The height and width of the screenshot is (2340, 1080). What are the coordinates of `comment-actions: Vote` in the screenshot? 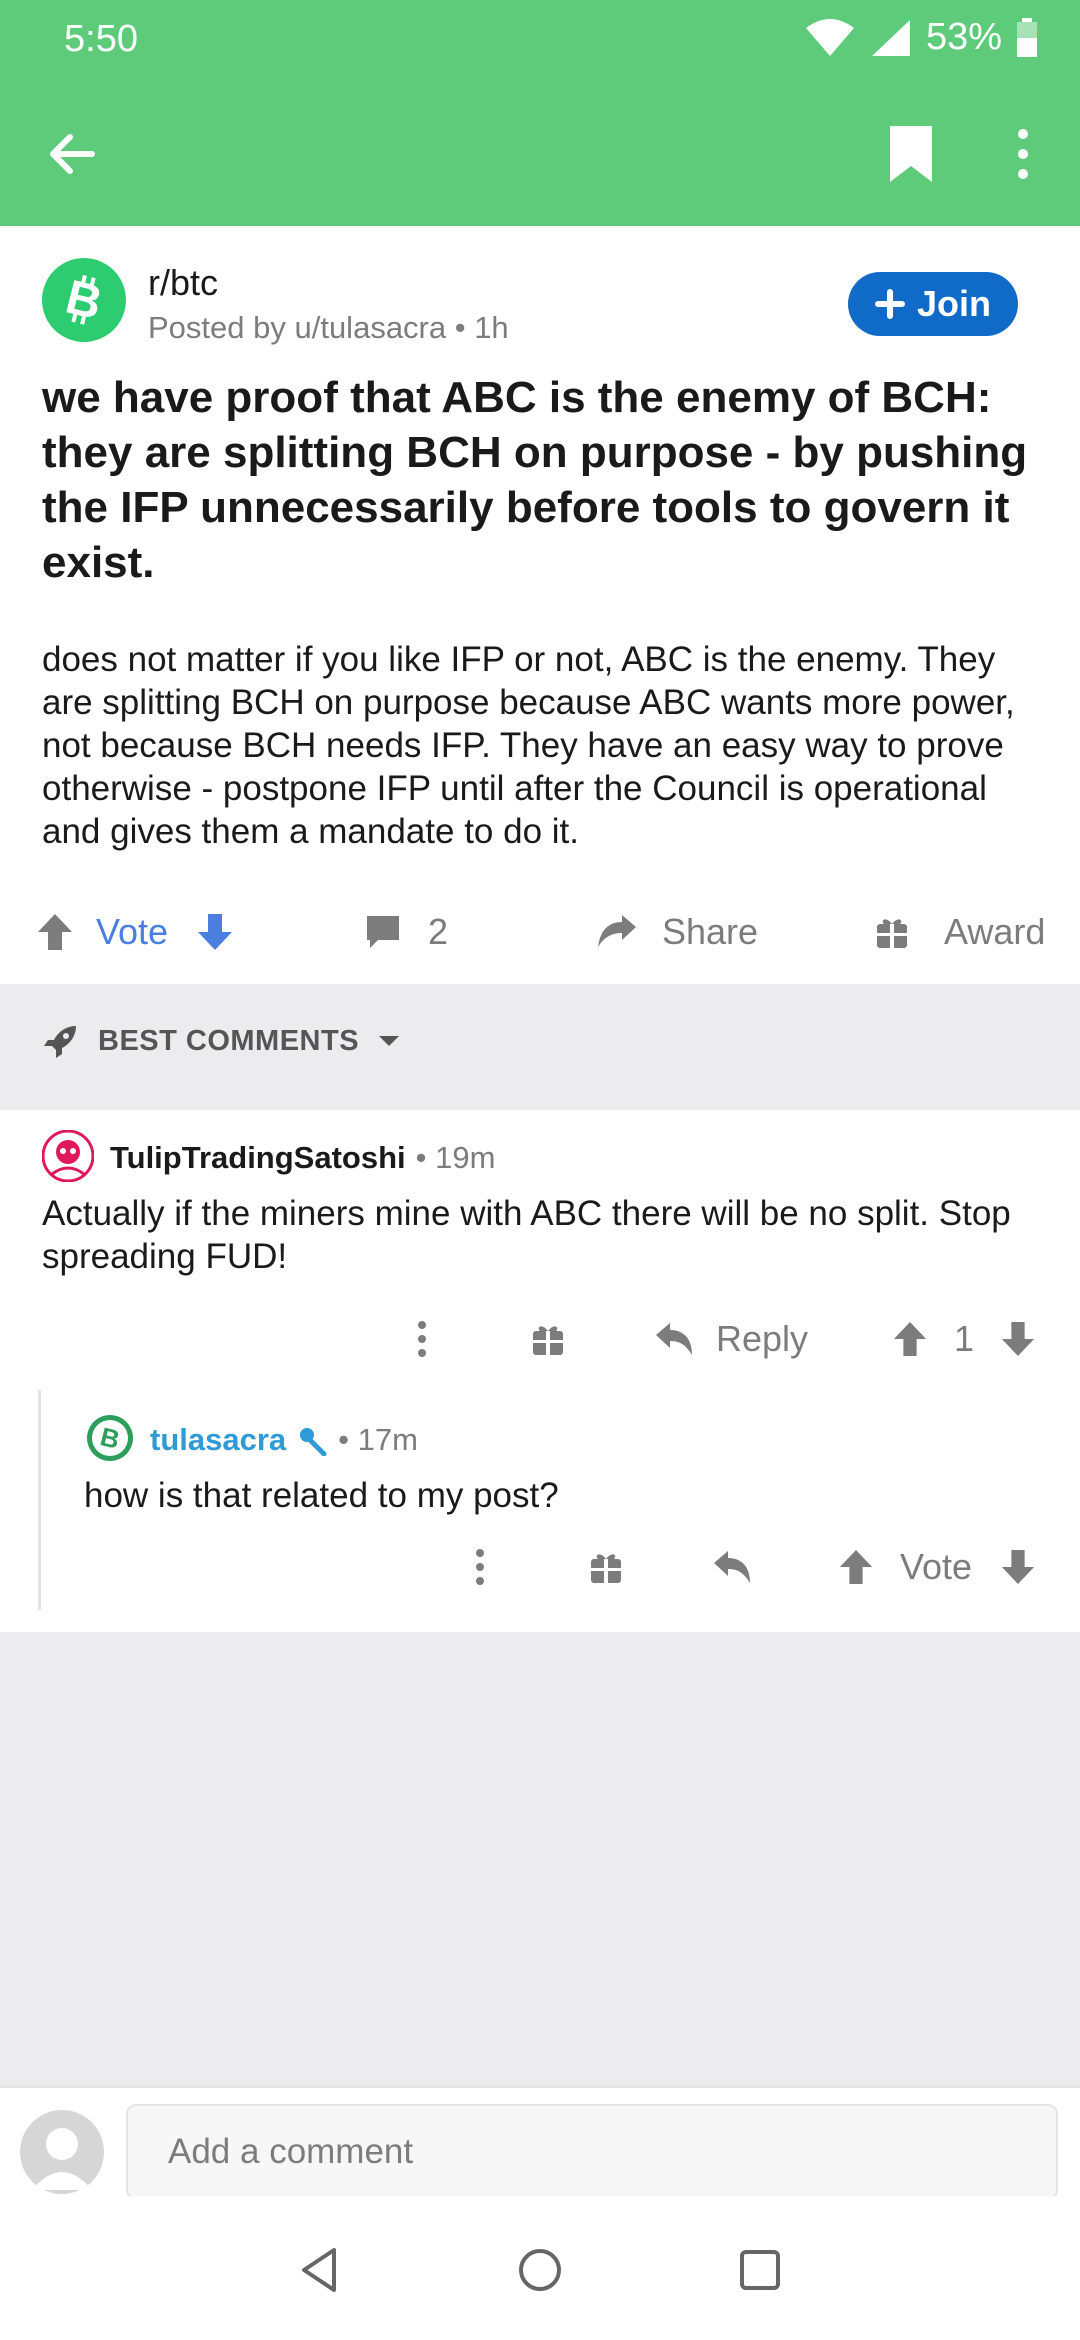 It's located at (540, 1567).